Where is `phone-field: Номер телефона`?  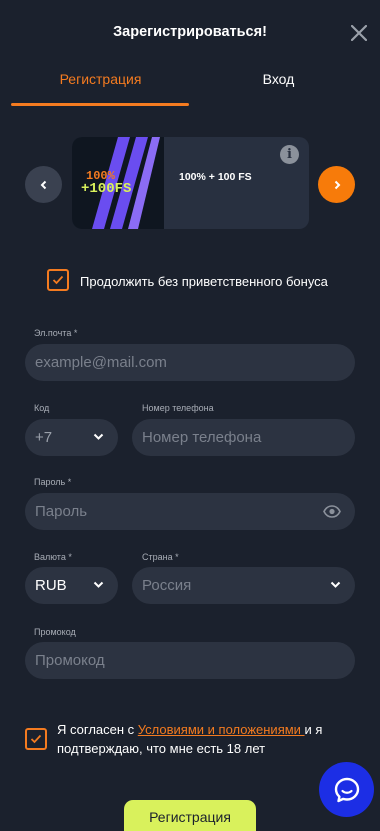
phone-field: Номер телефона is located at coordinates (243, 437).